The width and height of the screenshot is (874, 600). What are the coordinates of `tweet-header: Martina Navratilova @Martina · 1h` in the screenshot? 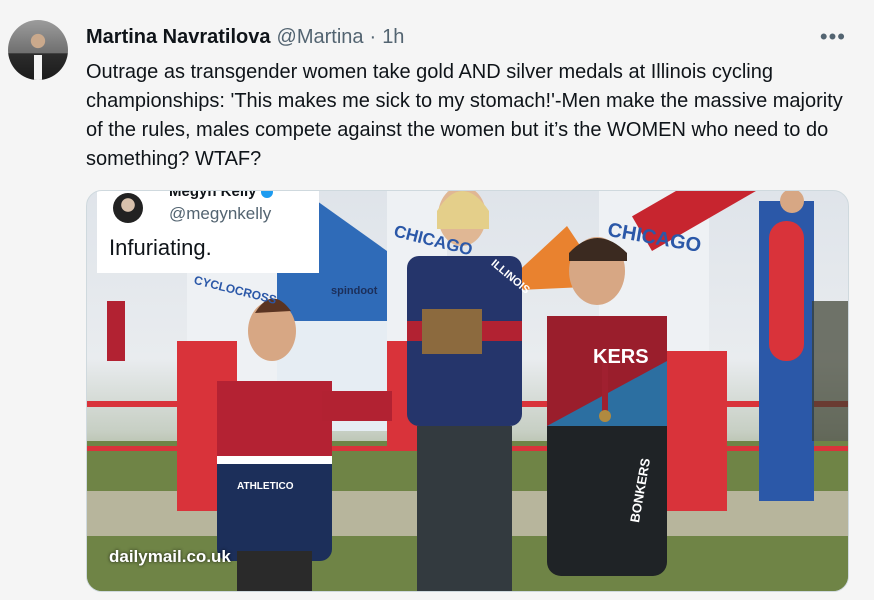 It's located at (245, 37).